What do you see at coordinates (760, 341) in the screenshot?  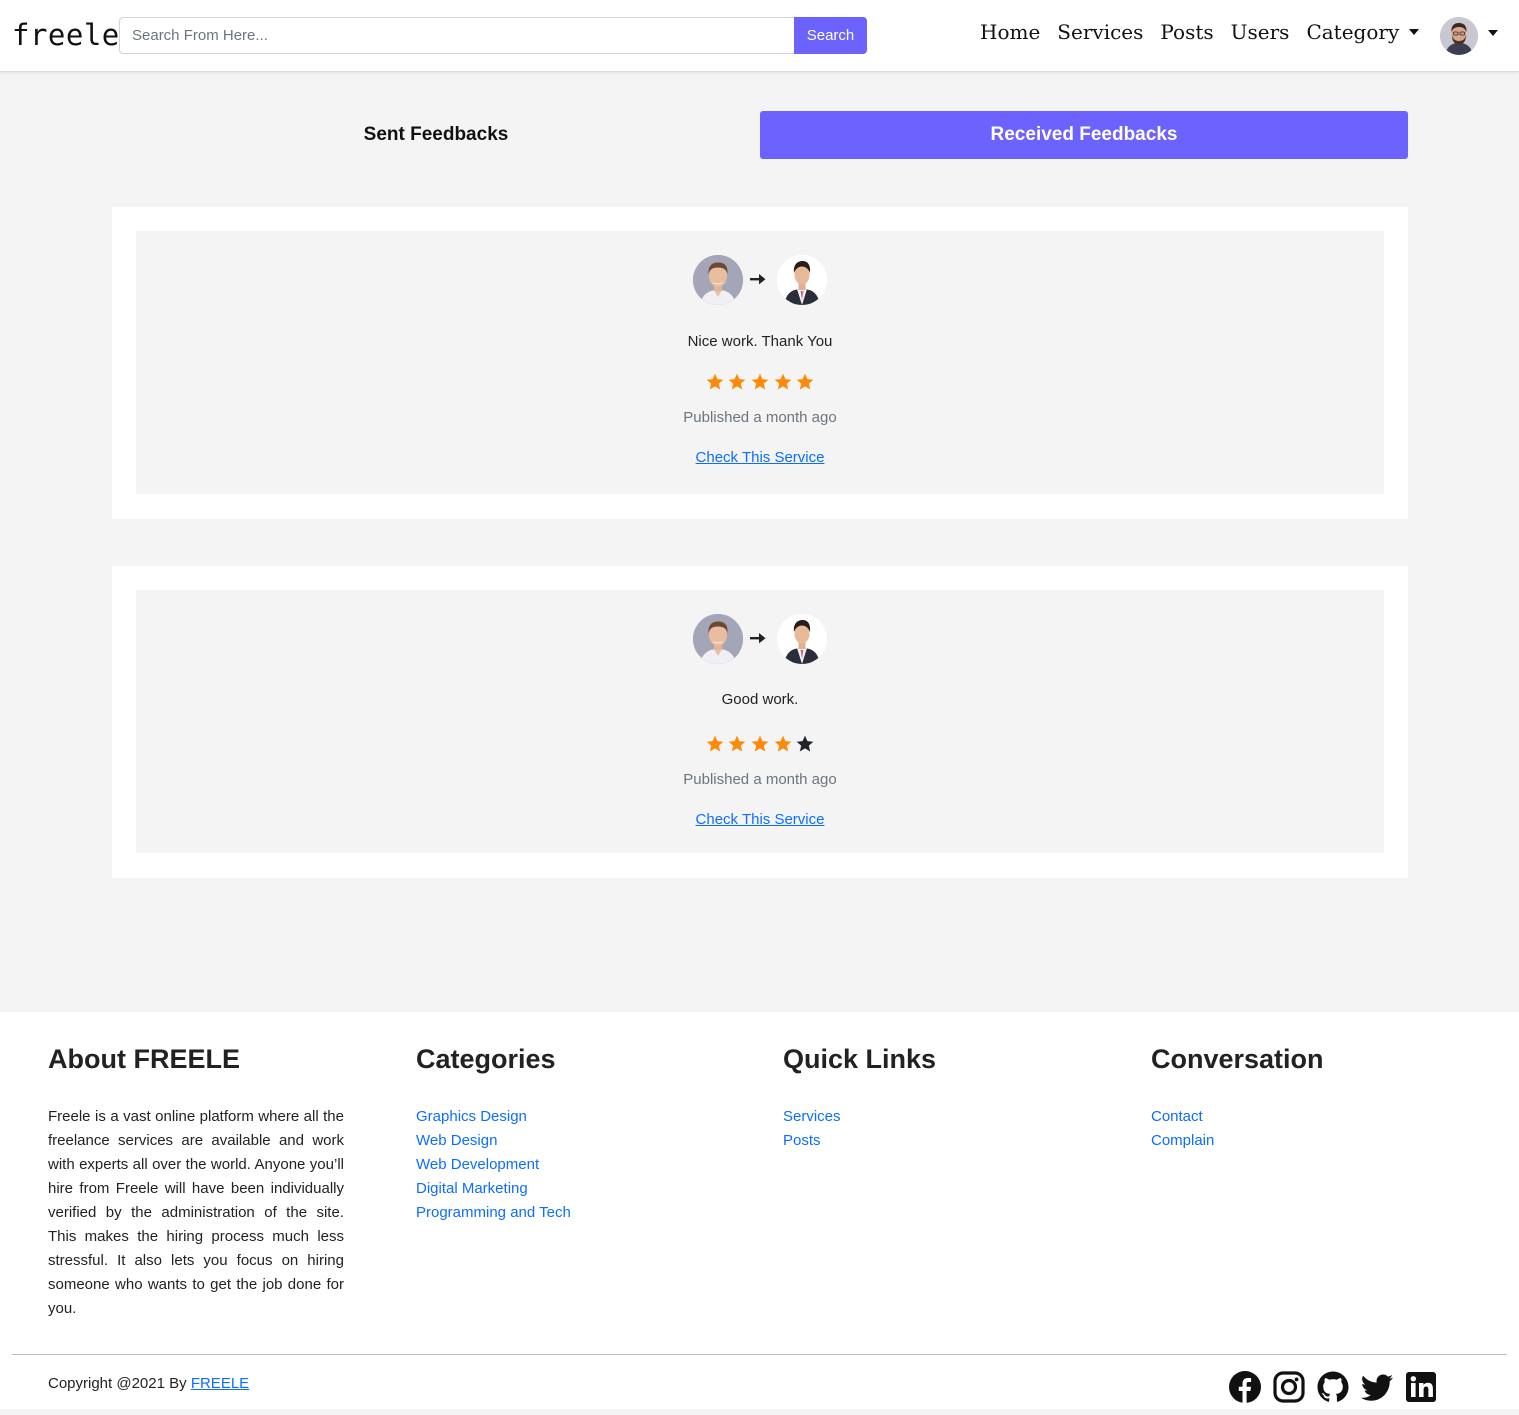 I see `feedback-comment: Nice work. Thank You` at bounding box center [760, 341].